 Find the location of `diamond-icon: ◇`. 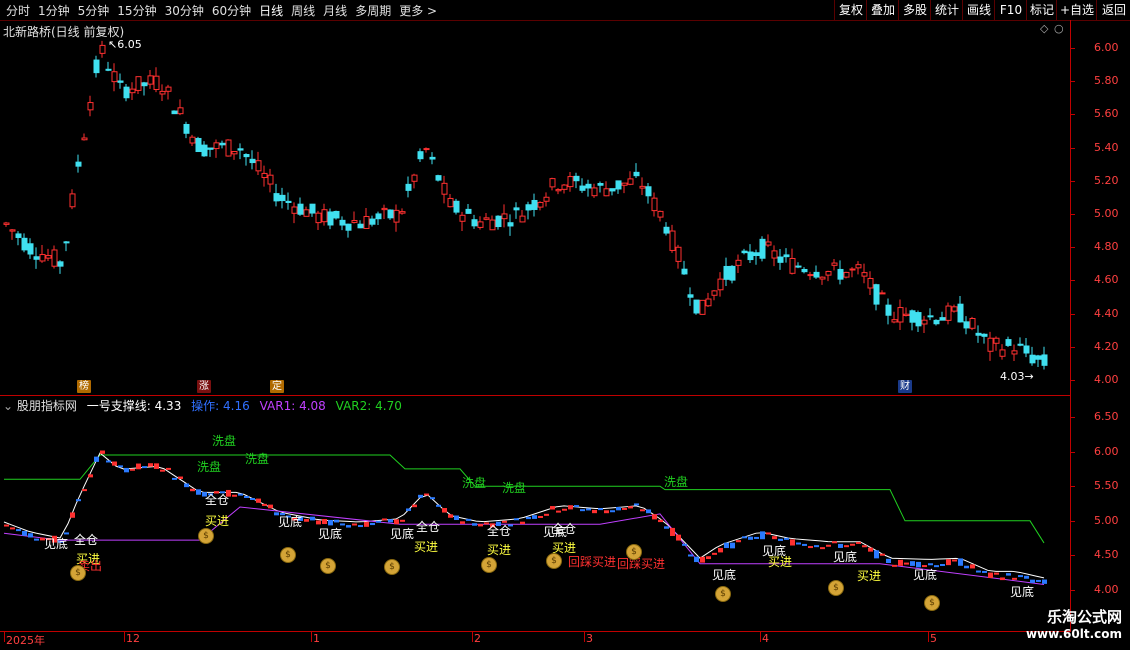

diamond-icon: ◇ is located at coordinates (1044, 28).